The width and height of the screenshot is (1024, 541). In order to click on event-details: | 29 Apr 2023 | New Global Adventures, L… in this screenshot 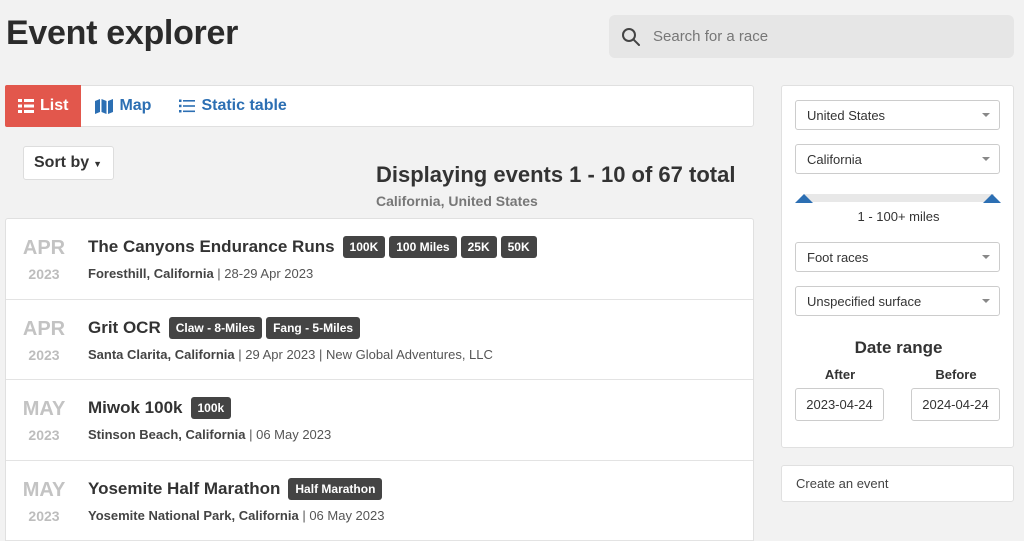, I will do `click(363, 354)`.